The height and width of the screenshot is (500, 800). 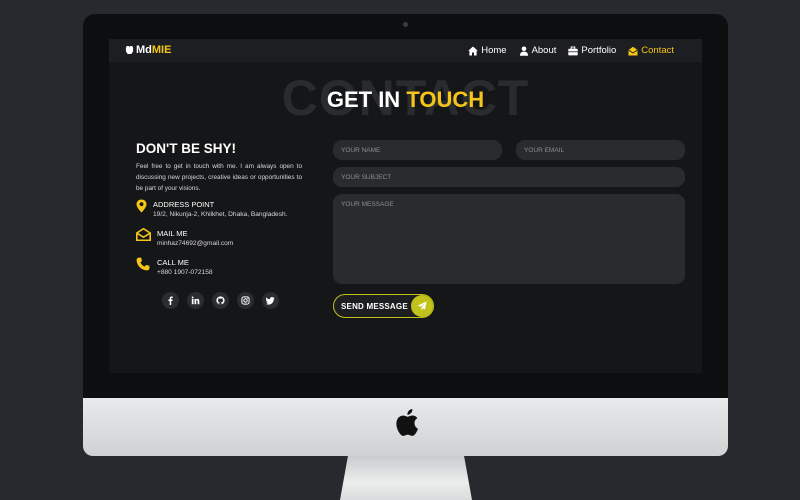 I want to click on brand-prefix: Md, so click(x=144, y=50).